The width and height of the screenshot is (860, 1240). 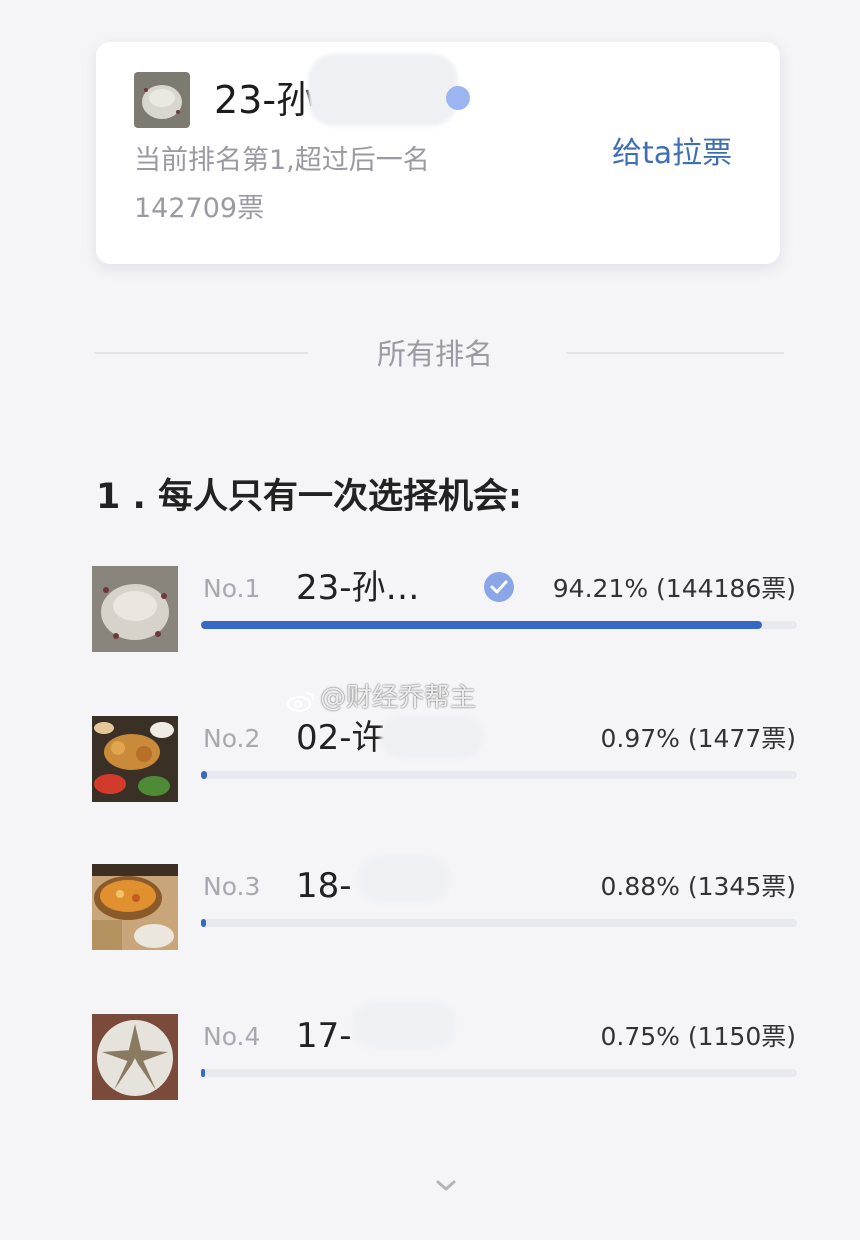 What do you see at coordinates (430, 910) in the screenshot?
I see `ranking-row: No.3 18- 0.88% (1345票)` at bounding box center [430, 910].